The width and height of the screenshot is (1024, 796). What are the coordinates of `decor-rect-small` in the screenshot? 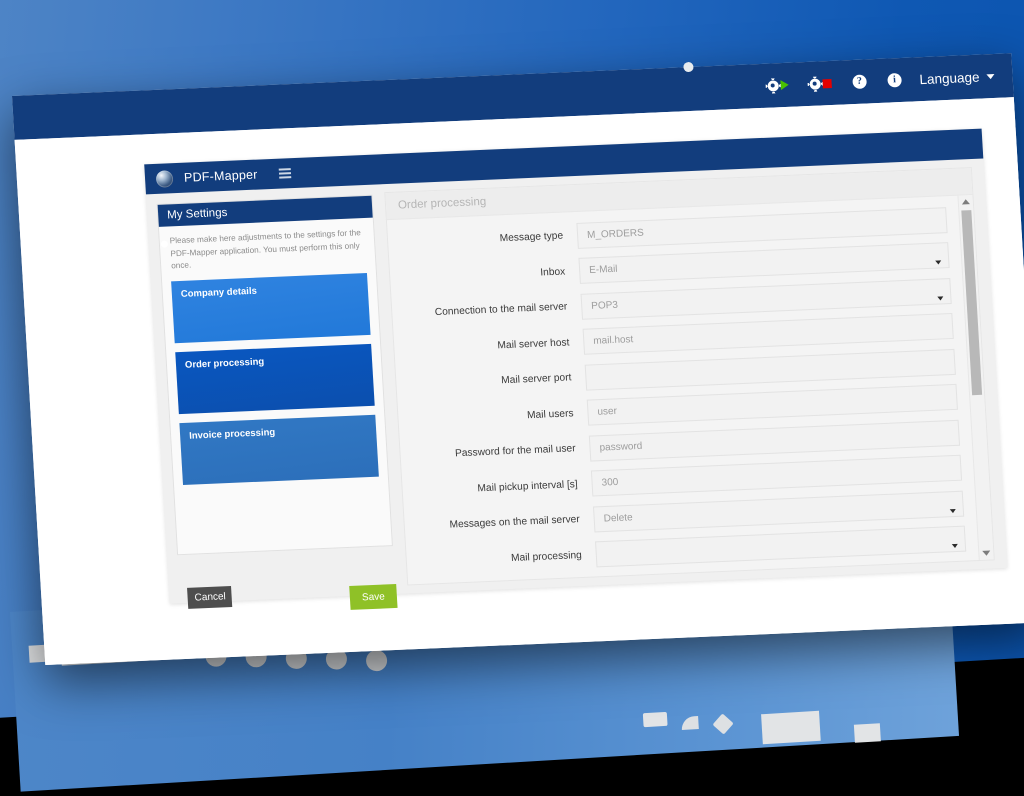 It's located at (867, 733).